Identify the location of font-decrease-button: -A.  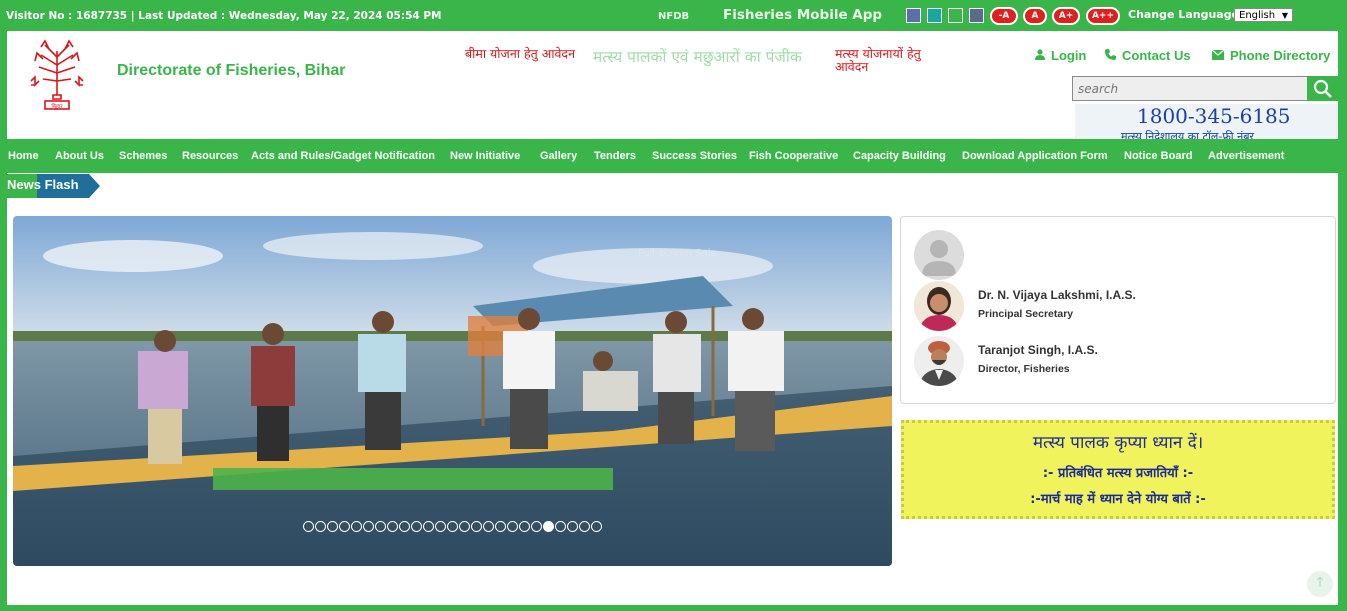
(1004, 16).